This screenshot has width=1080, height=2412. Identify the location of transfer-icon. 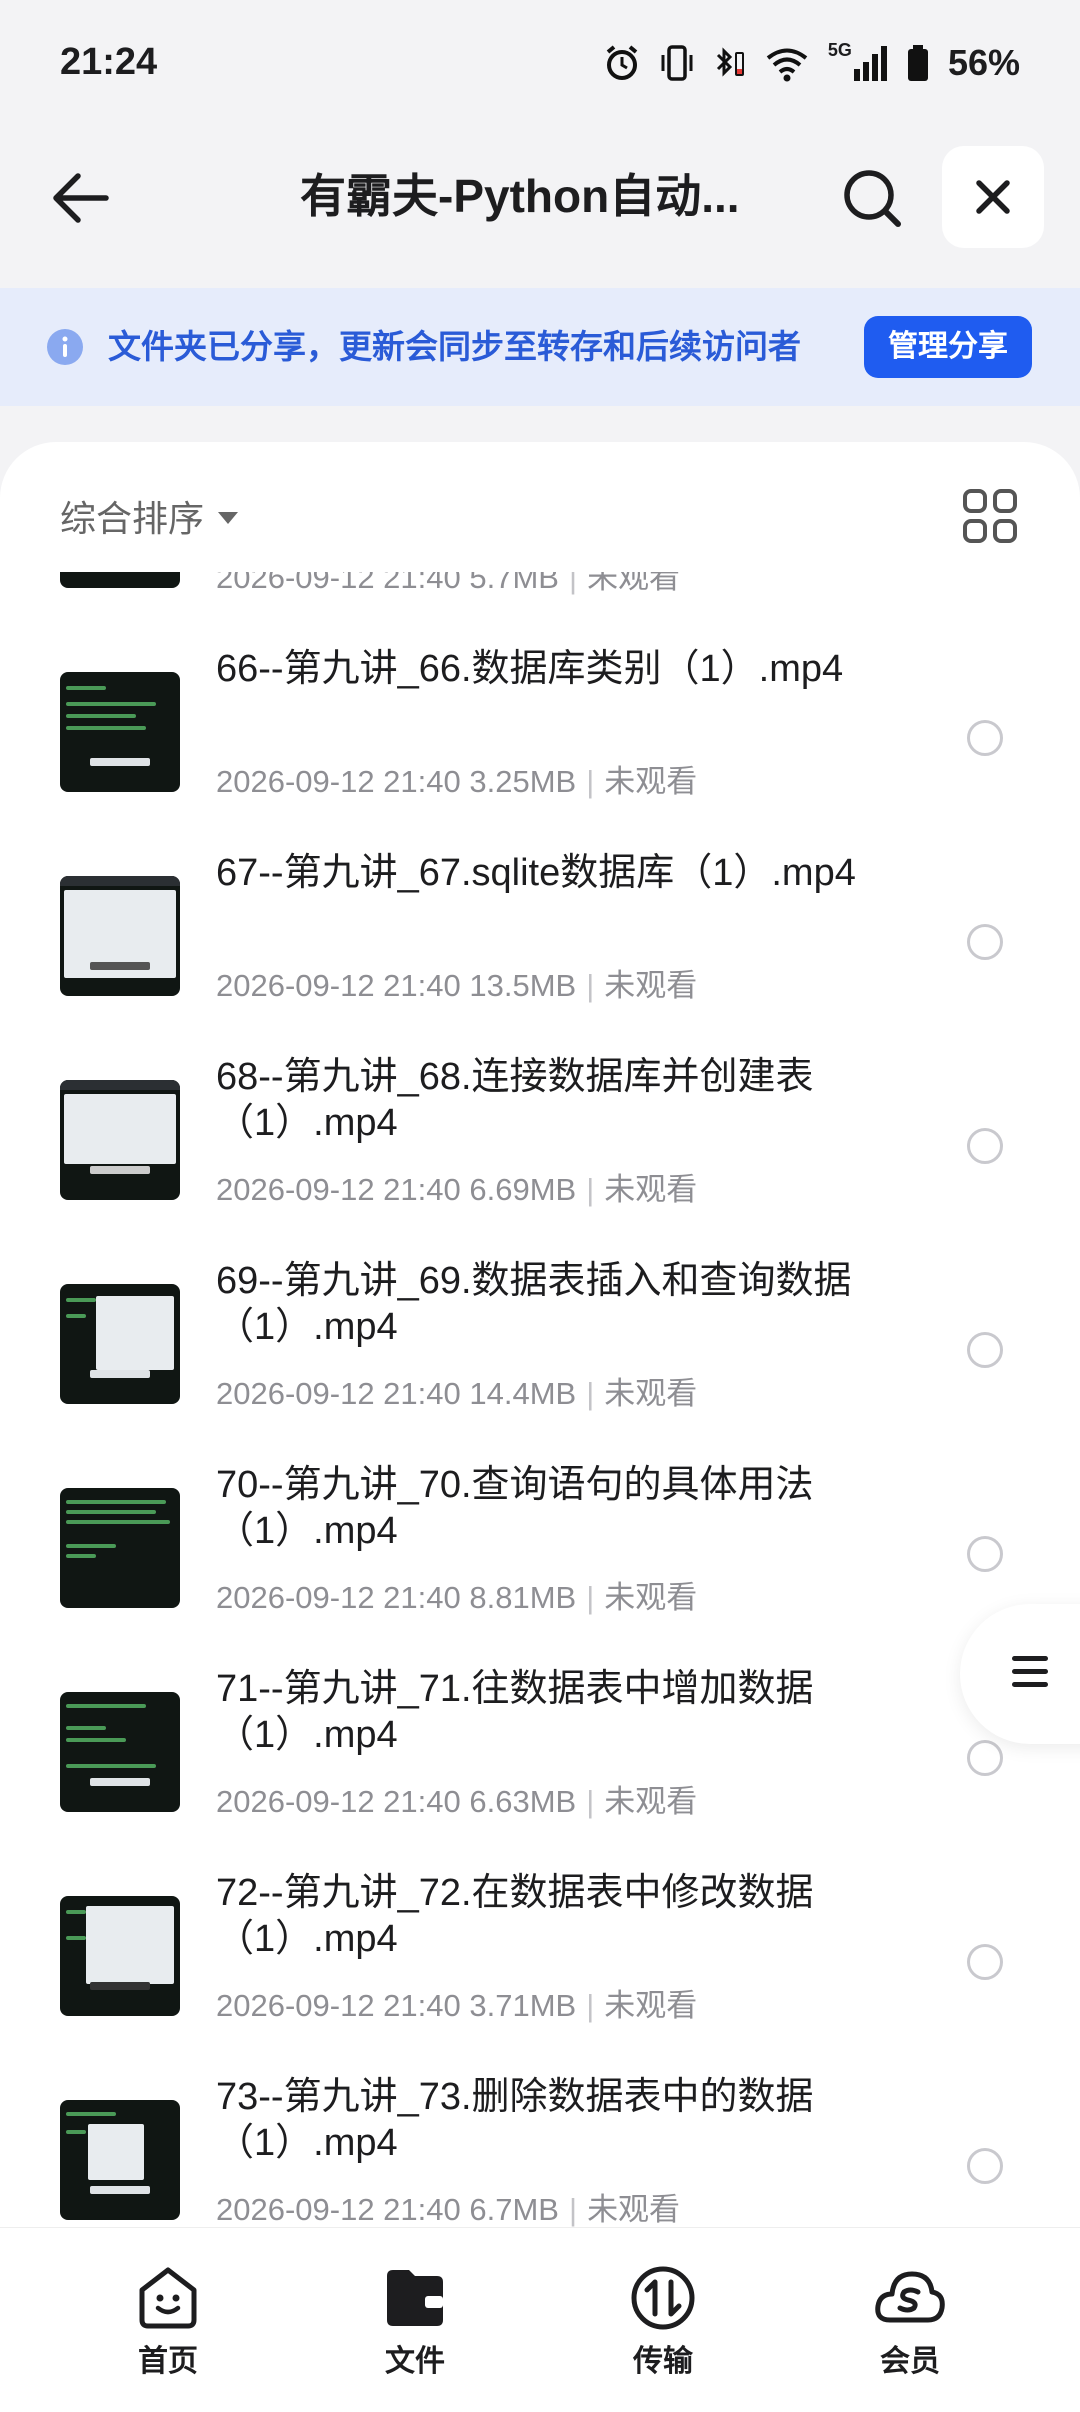
(663, 2298).